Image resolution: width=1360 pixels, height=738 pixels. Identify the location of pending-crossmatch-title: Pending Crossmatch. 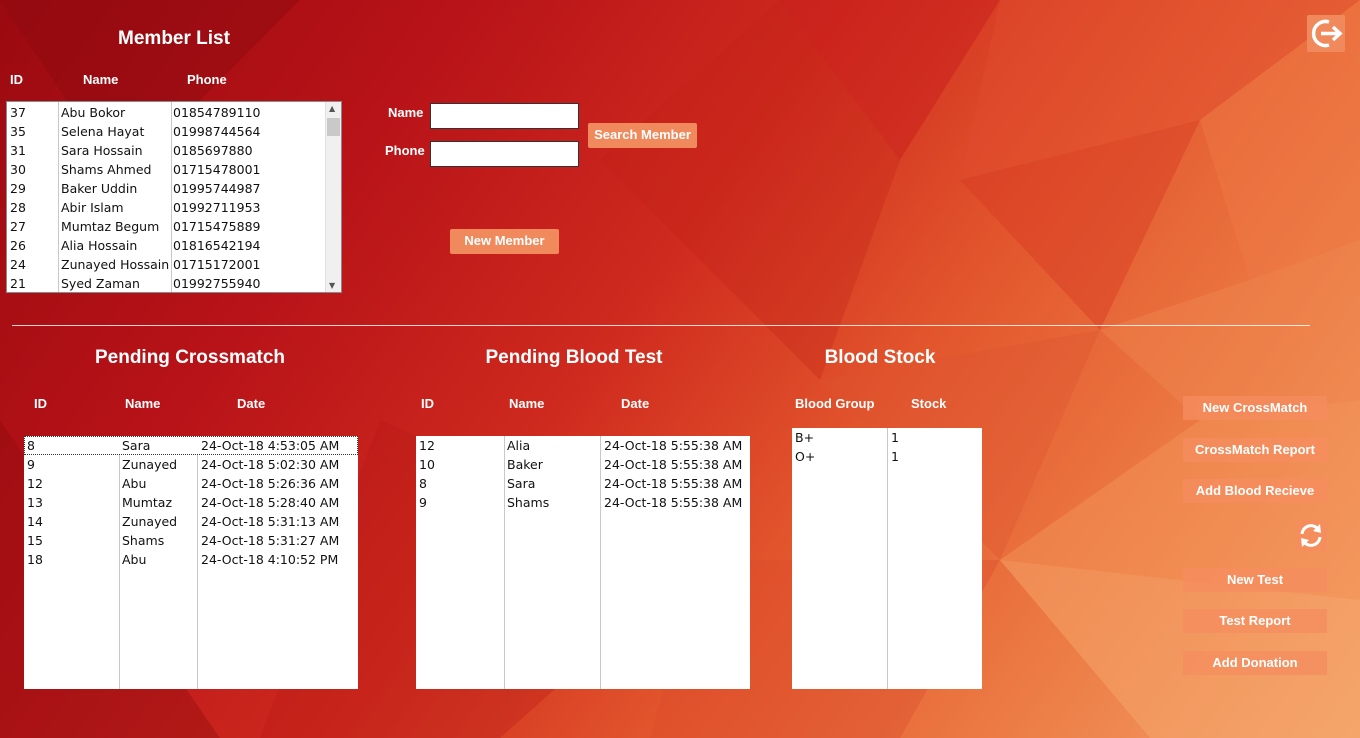
(190, 357).